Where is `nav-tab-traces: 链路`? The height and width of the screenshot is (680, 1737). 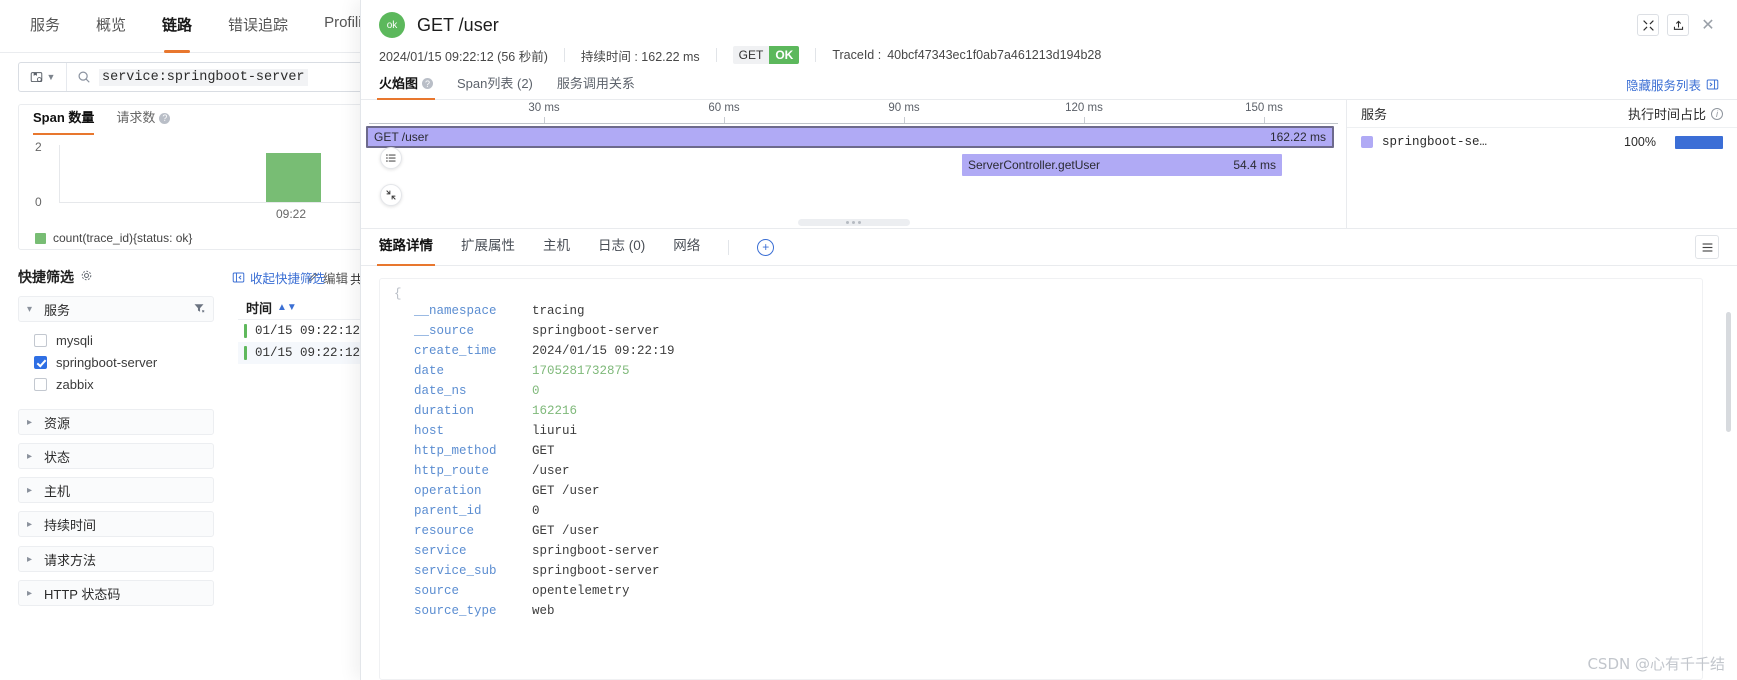 nav-tab-traces: 链路 is located at coordinates (177, 26).